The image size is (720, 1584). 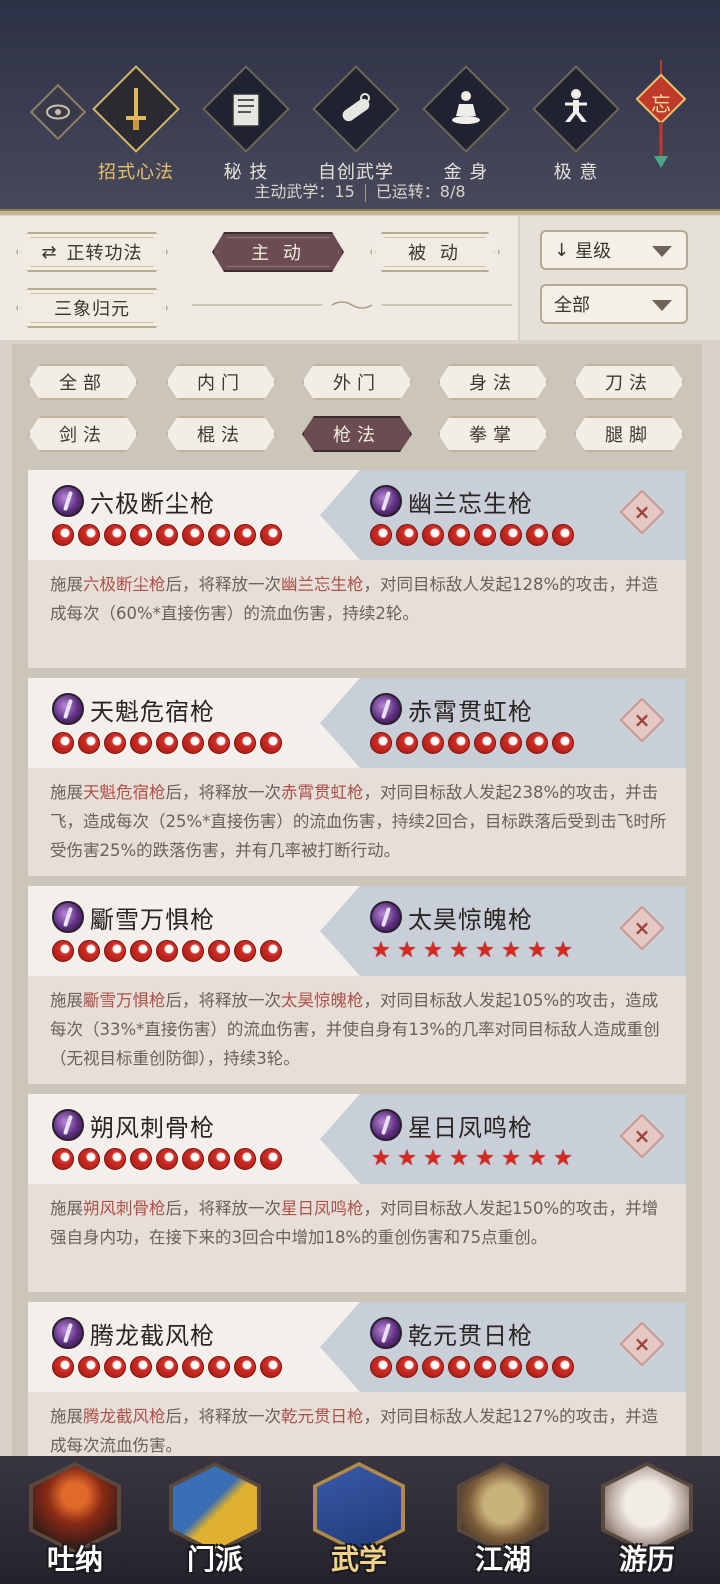 What do you see at coordinates (92, 308) in the screenshot?
I see `sanxiang-button: 三象归元` at bounding box center [92, 308].